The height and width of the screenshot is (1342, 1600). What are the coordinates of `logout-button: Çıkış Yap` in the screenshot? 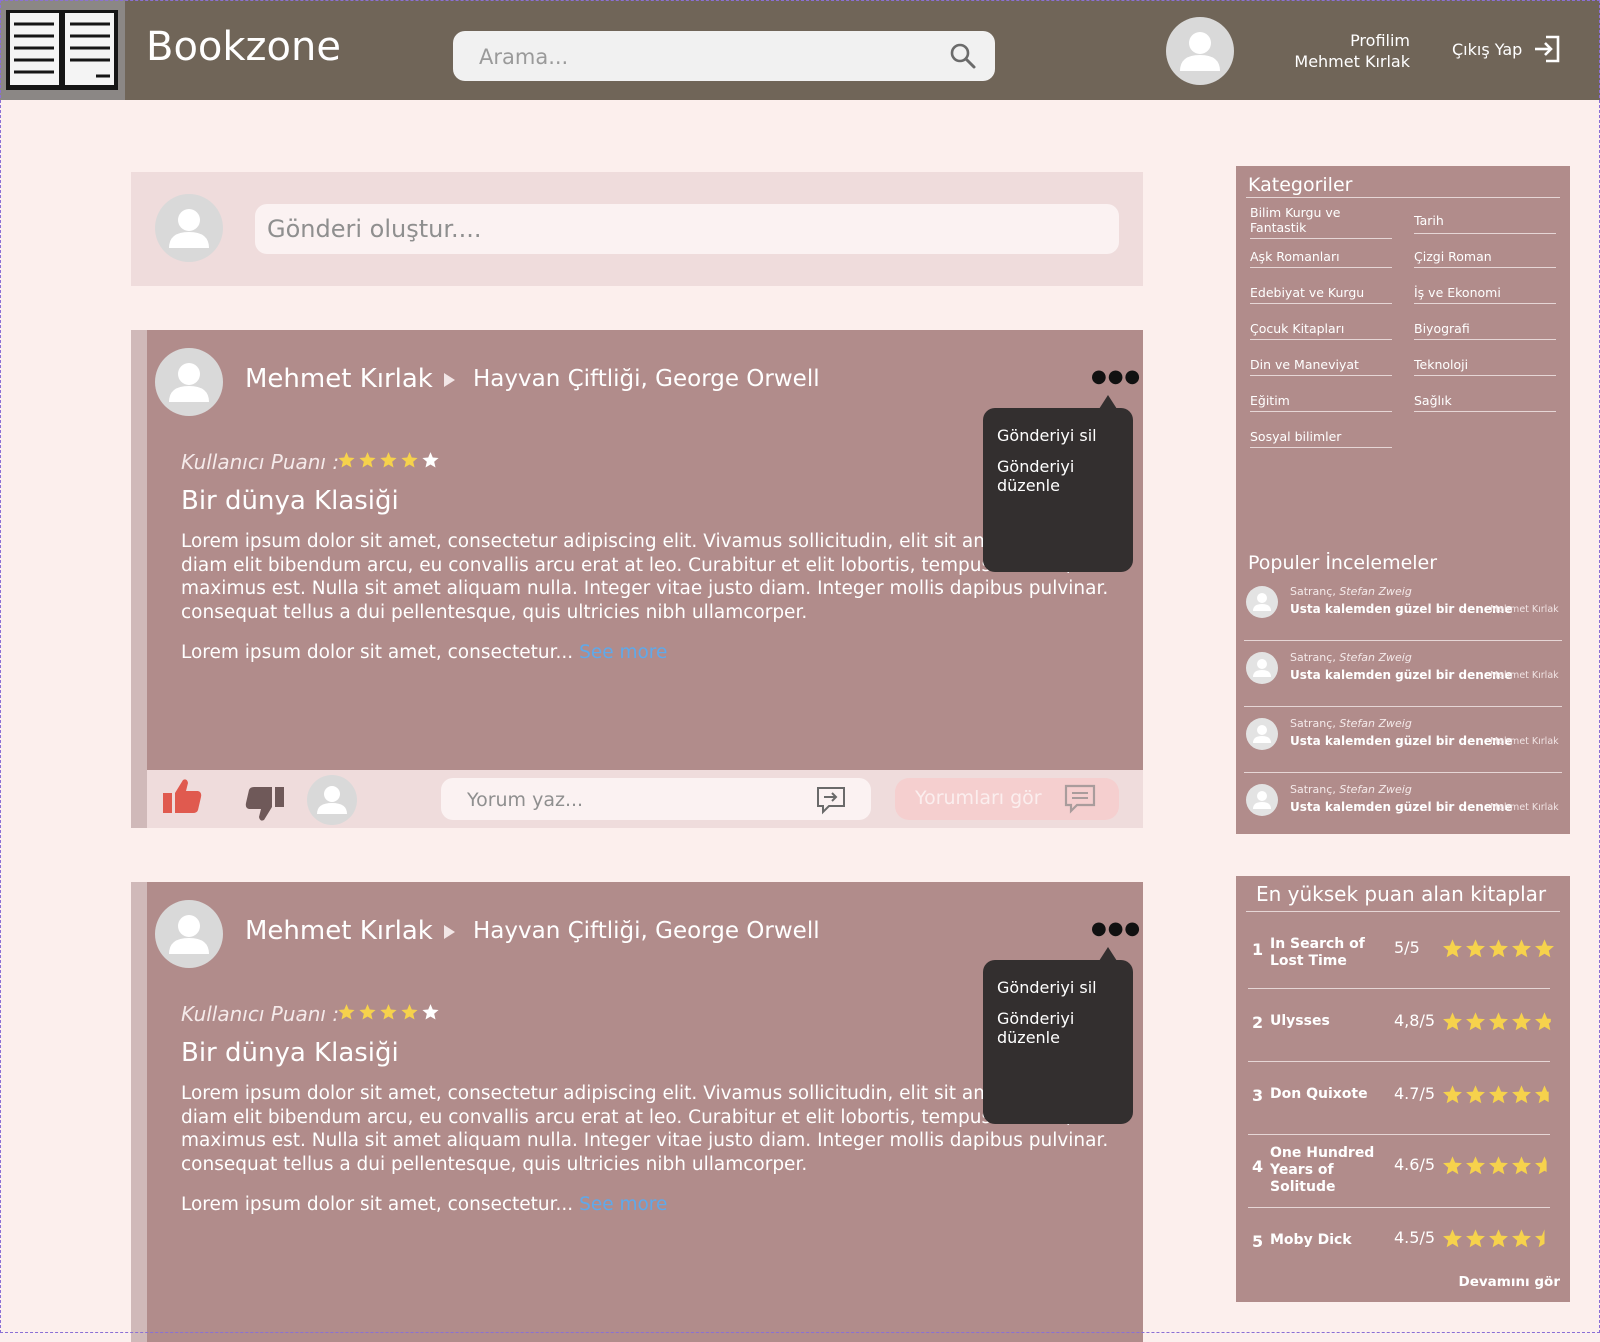 It's located at (1507, 49).